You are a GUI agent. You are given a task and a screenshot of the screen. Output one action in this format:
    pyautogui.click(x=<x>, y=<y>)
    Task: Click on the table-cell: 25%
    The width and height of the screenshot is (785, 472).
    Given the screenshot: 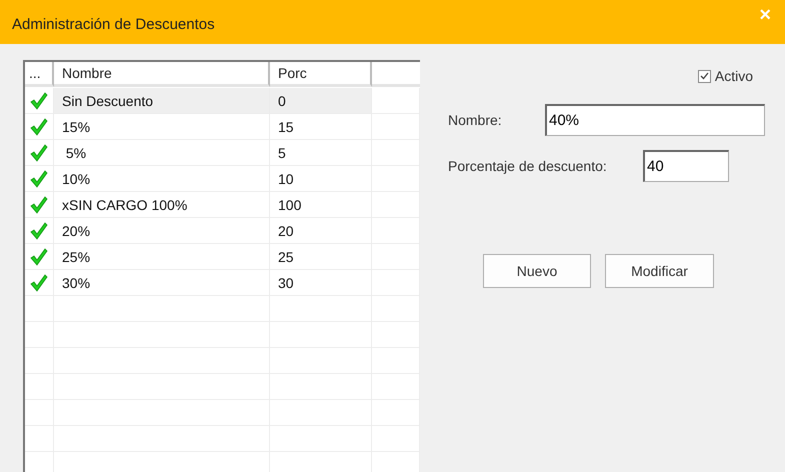 What is the action you would take?
    pyautogui.click(x=162, y=257)
    